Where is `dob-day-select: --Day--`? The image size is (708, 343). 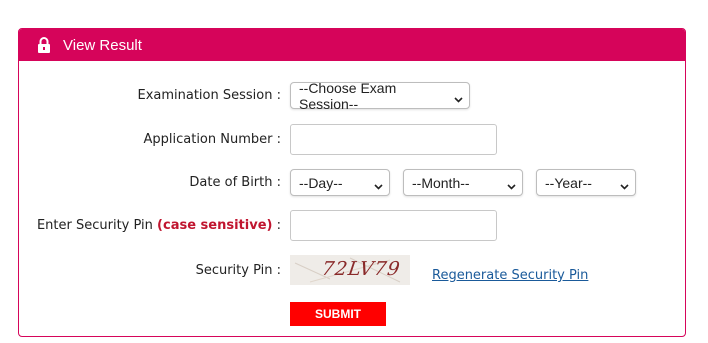 dob-day-select: --Day-- is located at coordinates (340, 182).